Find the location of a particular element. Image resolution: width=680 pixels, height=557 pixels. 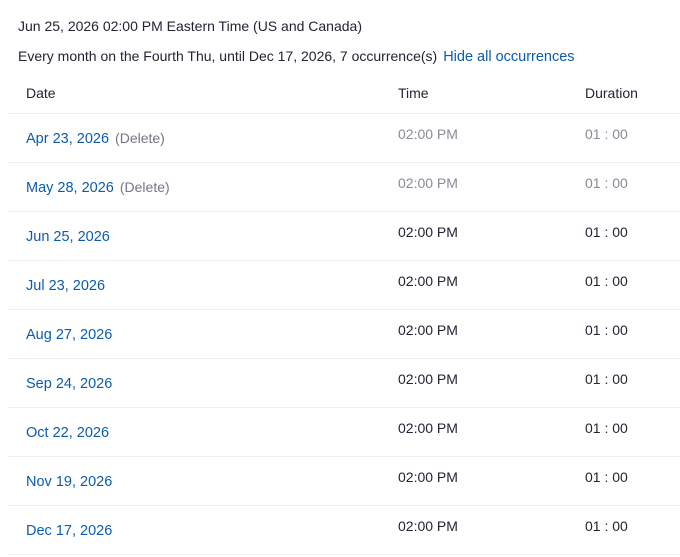

occurrence-date-link: Aug 27, 2026 is located at coordinates (69, 335).